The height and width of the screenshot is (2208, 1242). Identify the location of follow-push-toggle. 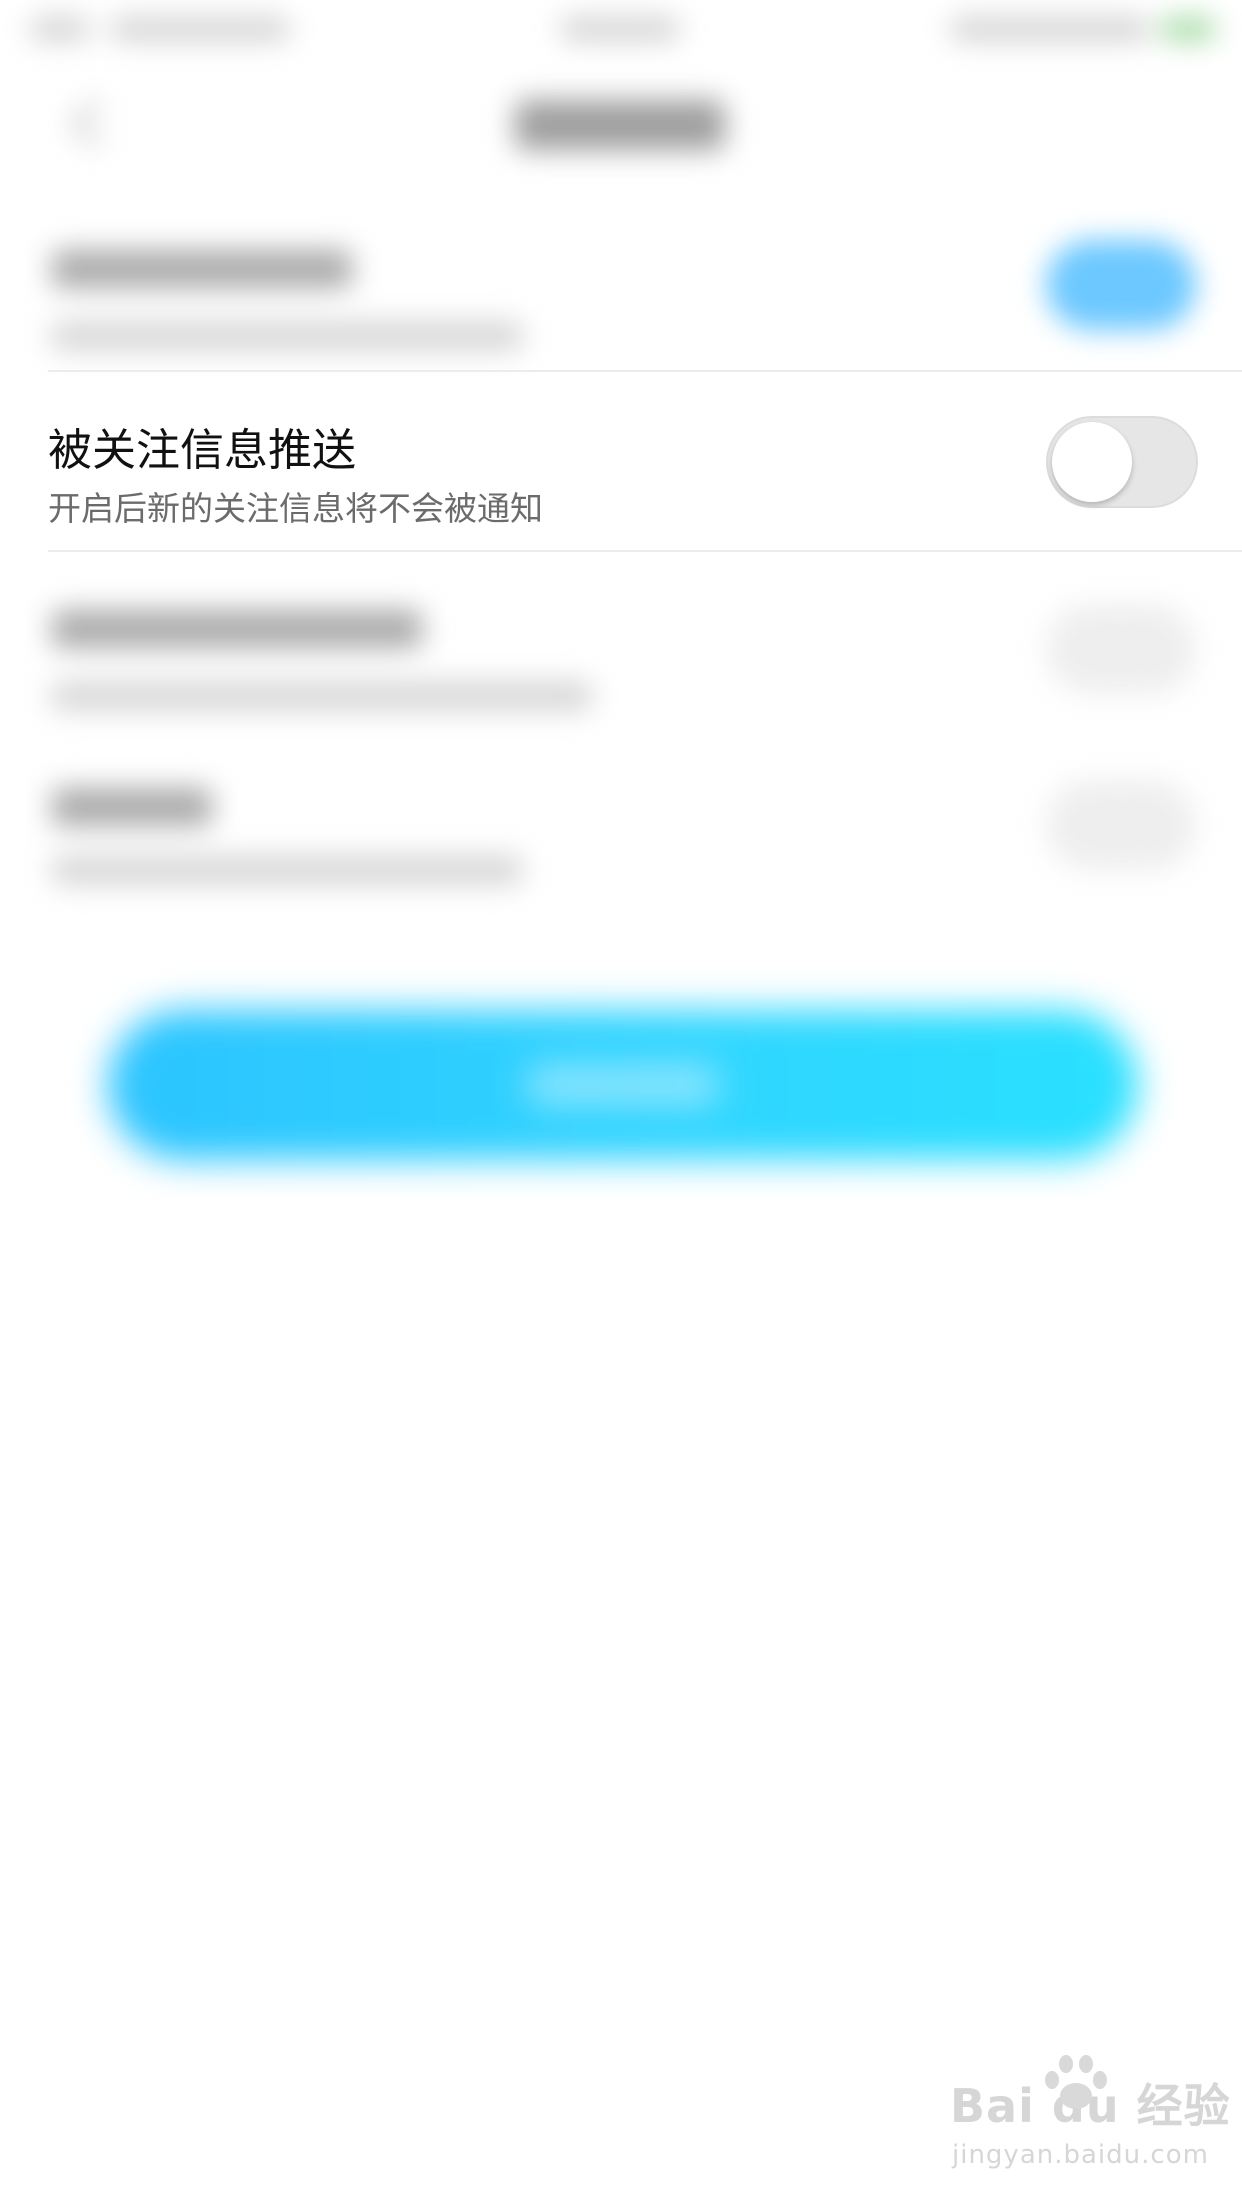
(1122, 462).